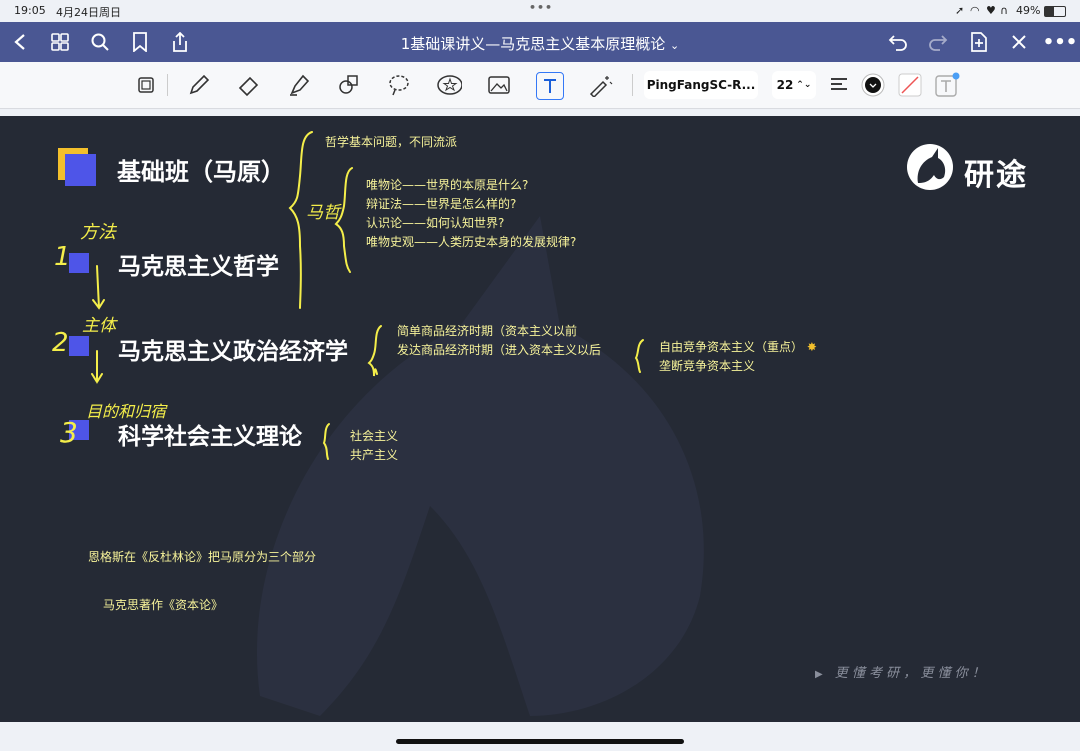 The height and width of the screenshot is (751, 1080). I want to click on location-icon: ➚, so click(960, 10).